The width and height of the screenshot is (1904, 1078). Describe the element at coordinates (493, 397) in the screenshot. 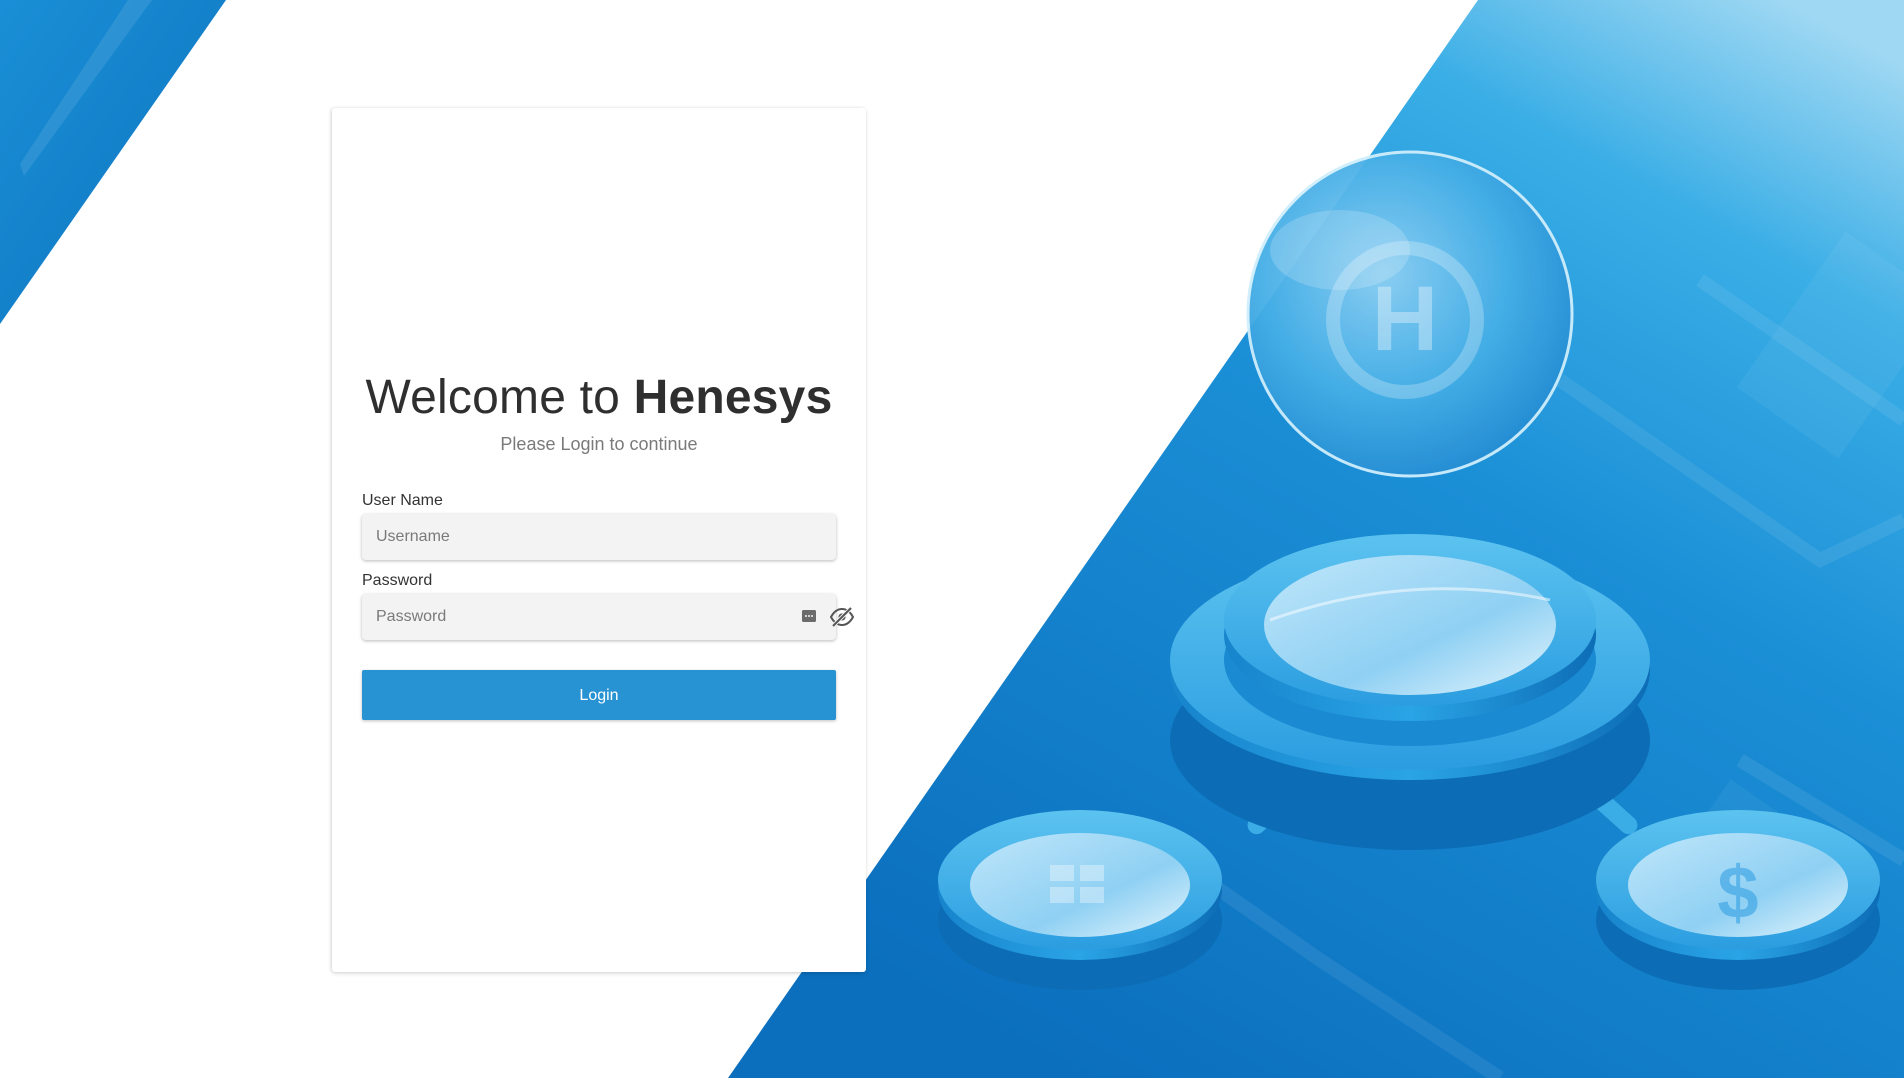

I see `welcome-title-prefix: Welcome to` at that location.